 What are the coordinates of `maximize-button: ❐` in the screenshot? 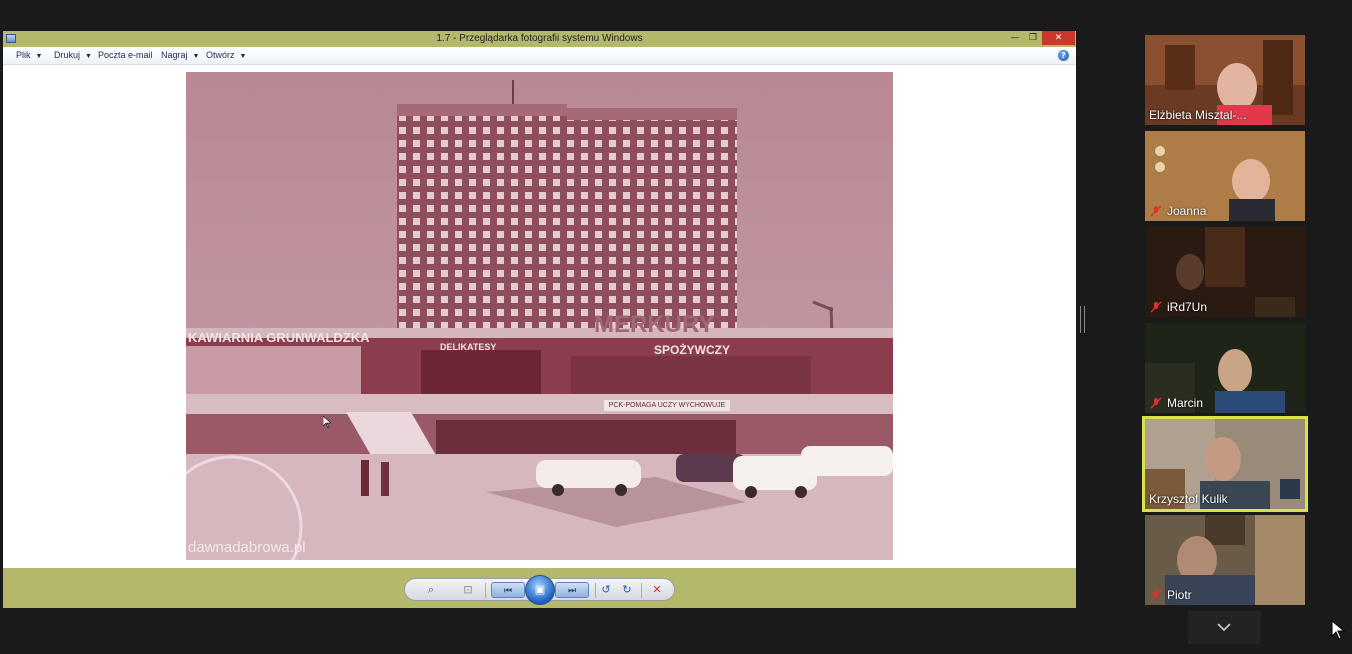 It's located at (1033, 38).